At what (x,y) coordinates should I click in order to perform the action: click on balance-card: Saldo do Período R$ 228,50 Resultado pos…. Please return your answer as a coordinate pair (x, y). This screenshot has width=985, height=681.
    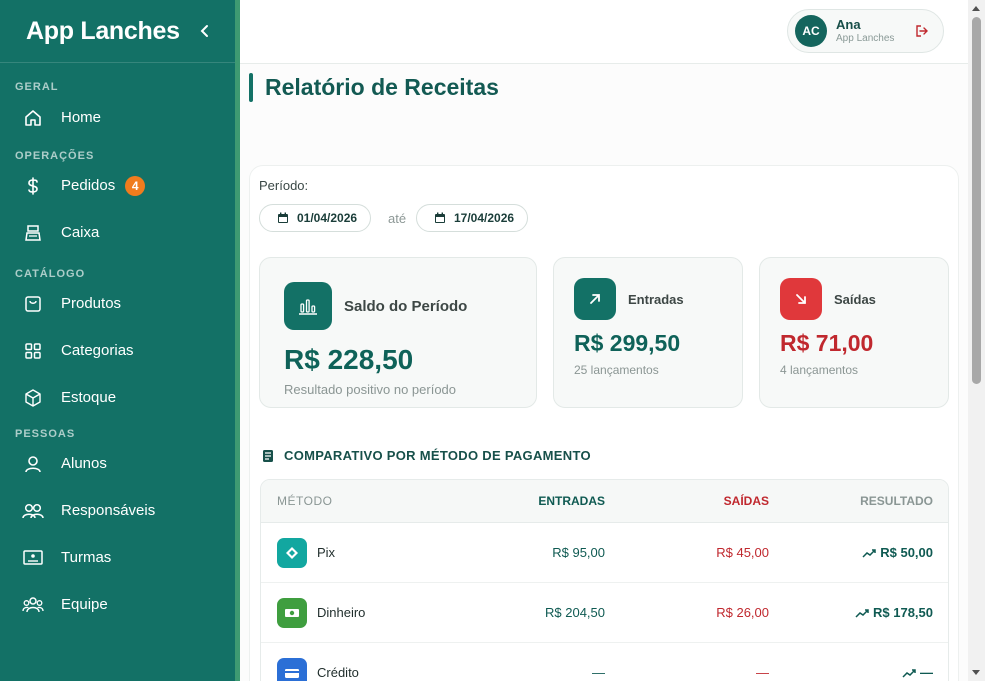
    Looking at the image, I should click on (398, 332).